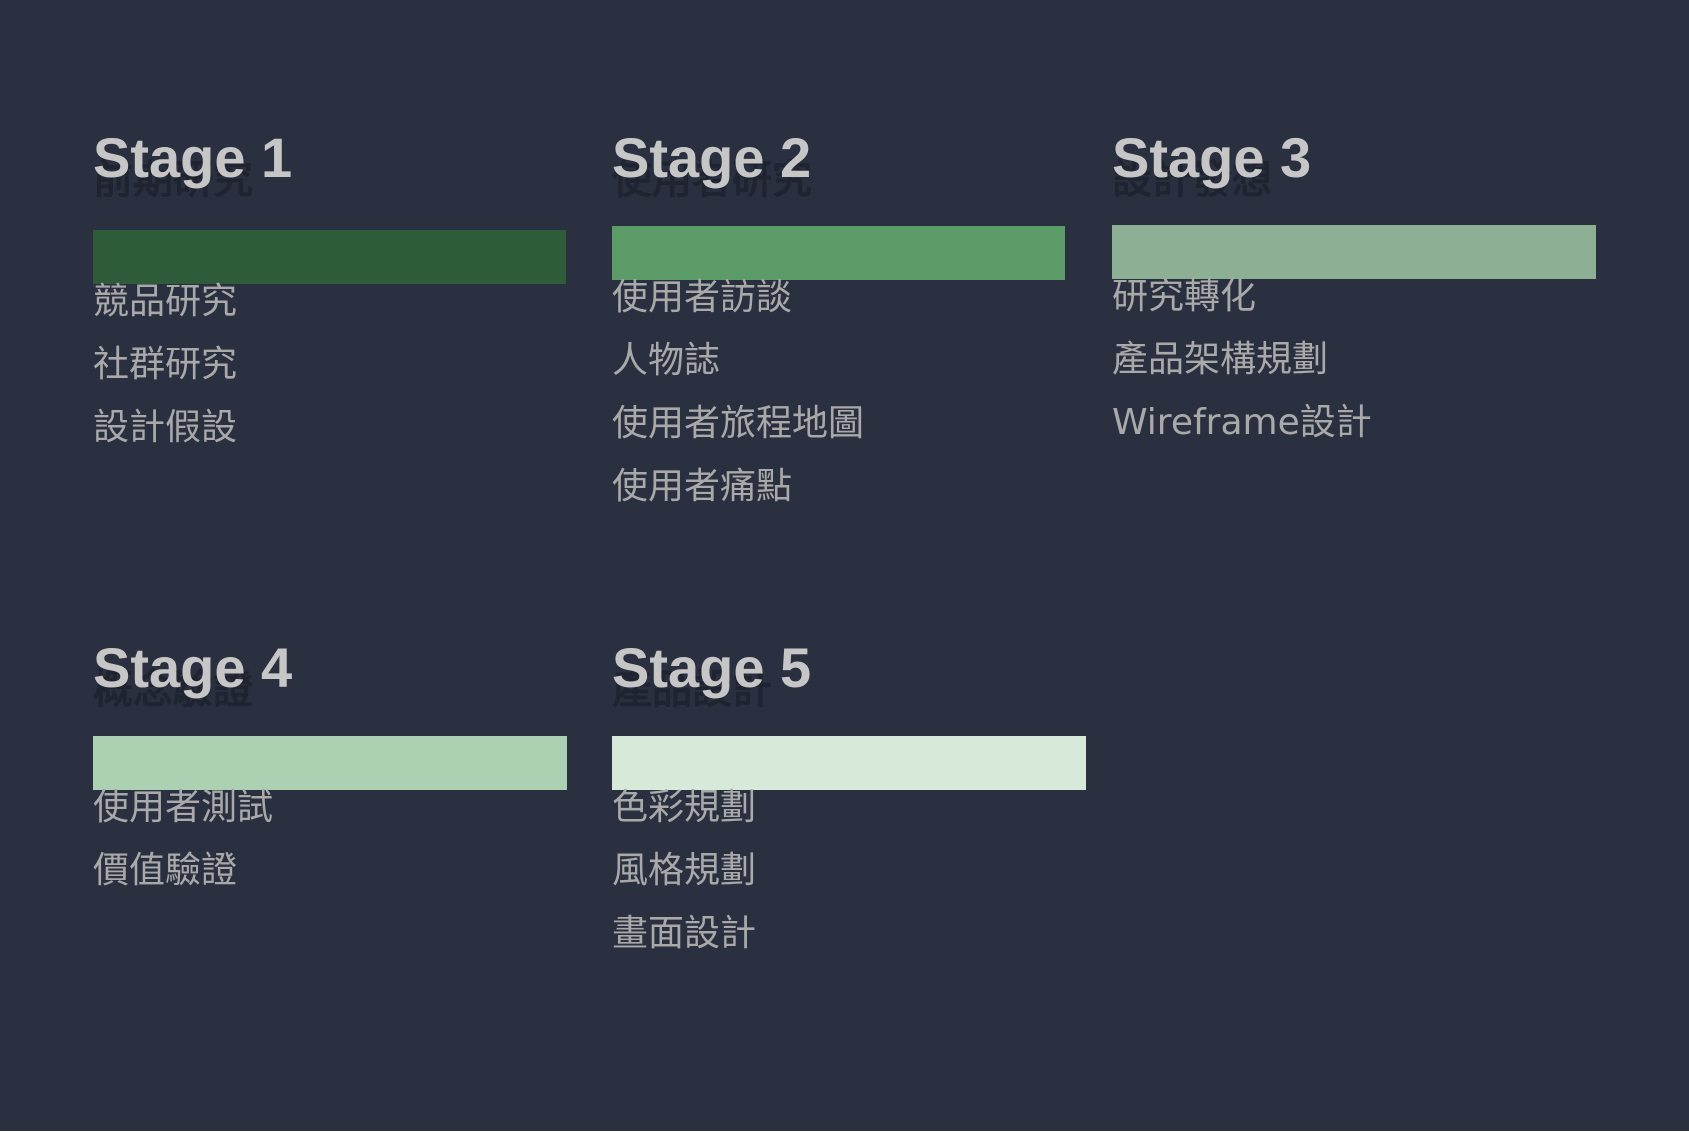  Describe the element at coordinates (852, 180) in the screenshot. I see `stage-2-heading: 使用者研究 Stage 2` at that location.